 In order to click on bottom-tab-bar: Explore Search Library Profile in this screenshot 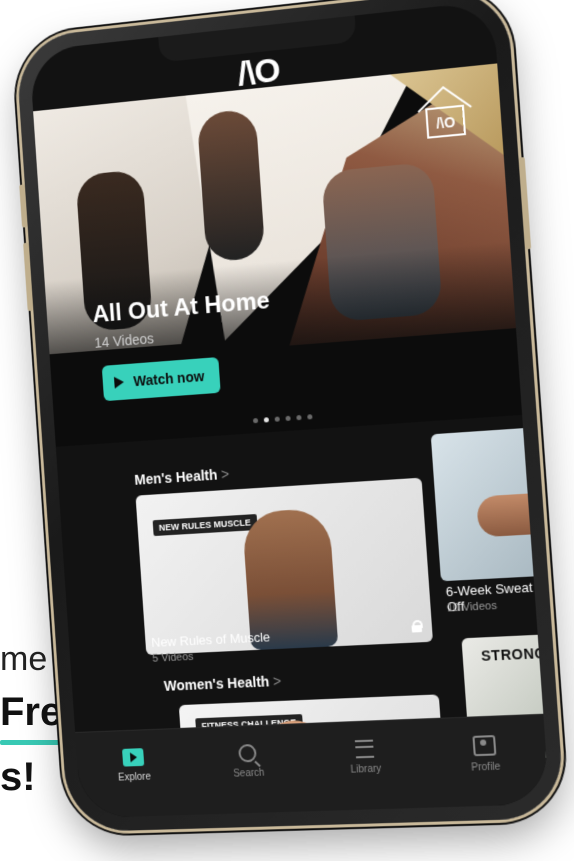, I will do `click(312, 766)`.